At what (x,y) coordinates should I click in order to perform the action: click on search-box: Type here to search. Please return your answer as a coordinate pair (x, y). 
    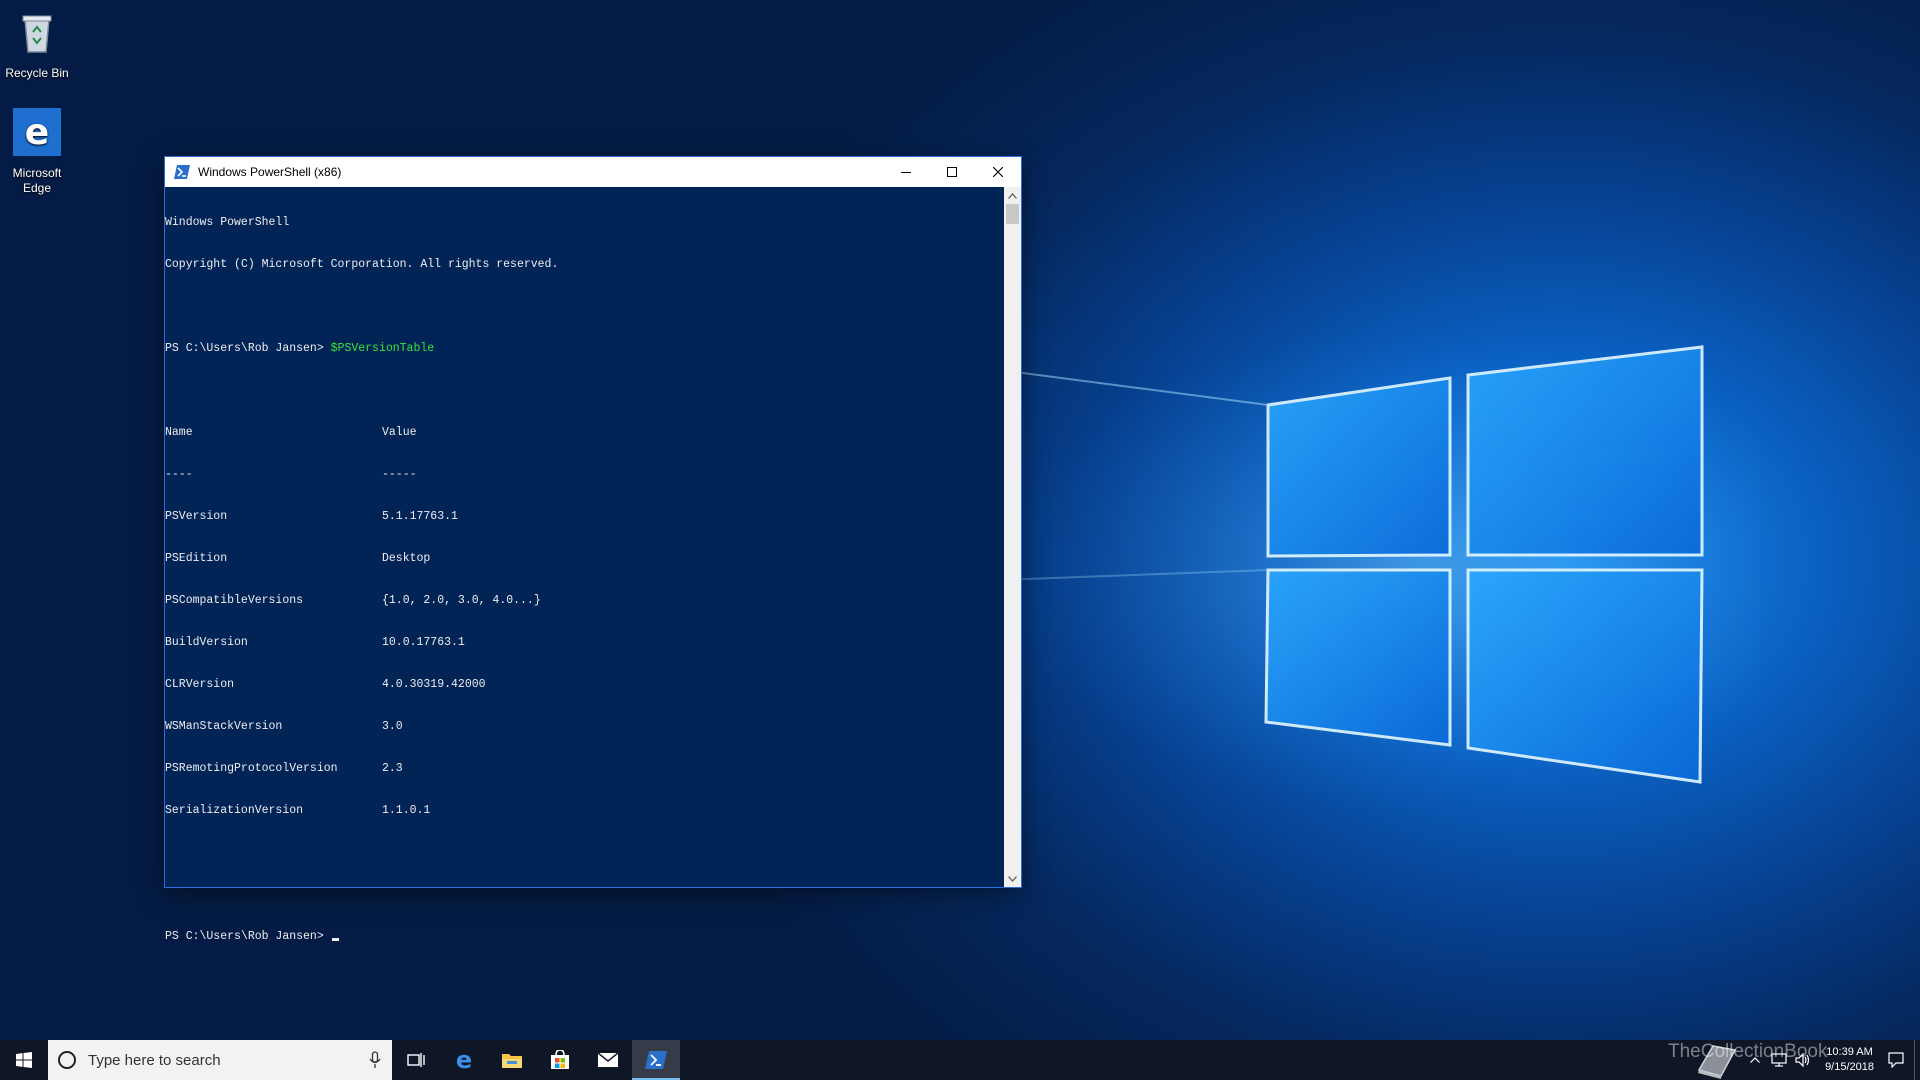
    Looking at the image, I should click on (220, 1060).